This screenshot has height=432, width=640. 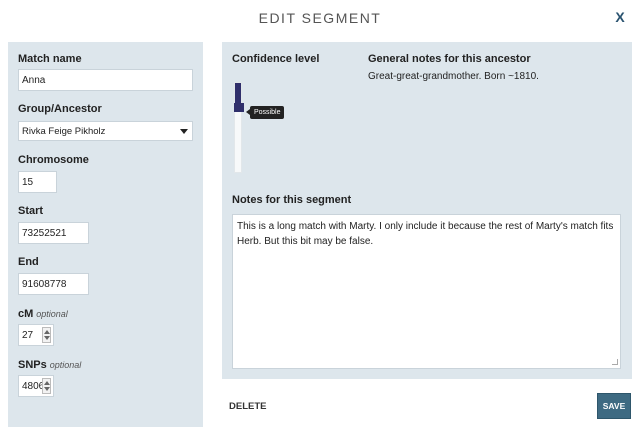 I want to click on snps-value: 4806, so click(x=33, y=386).